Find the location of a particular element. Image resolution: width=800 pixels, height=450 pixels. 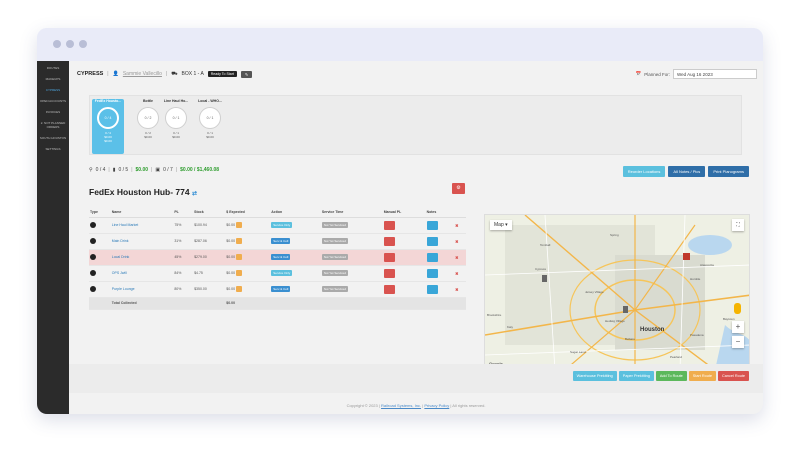

window-dot-icon is located at coordinates (70, 44).